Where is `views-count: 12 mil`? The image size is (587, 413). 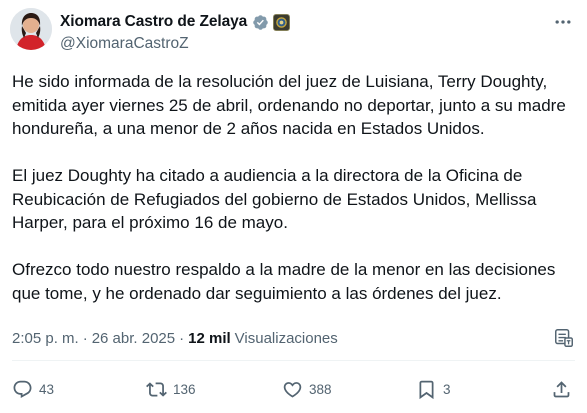 views-count: 12 mil is located at coordinates (209, 338).